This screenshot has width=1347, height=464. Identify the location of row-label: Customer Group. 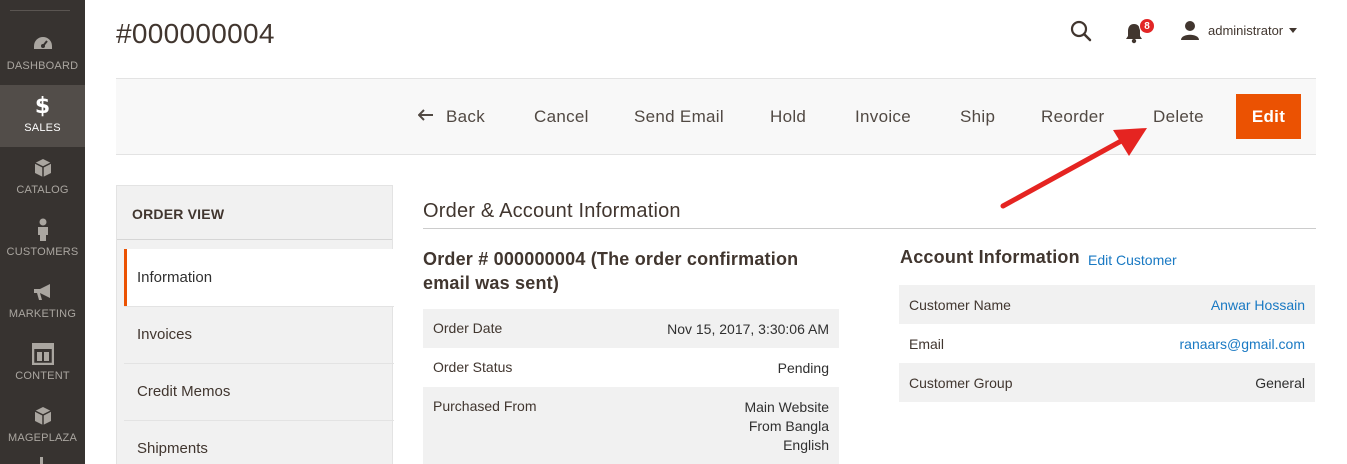
(961, 383).